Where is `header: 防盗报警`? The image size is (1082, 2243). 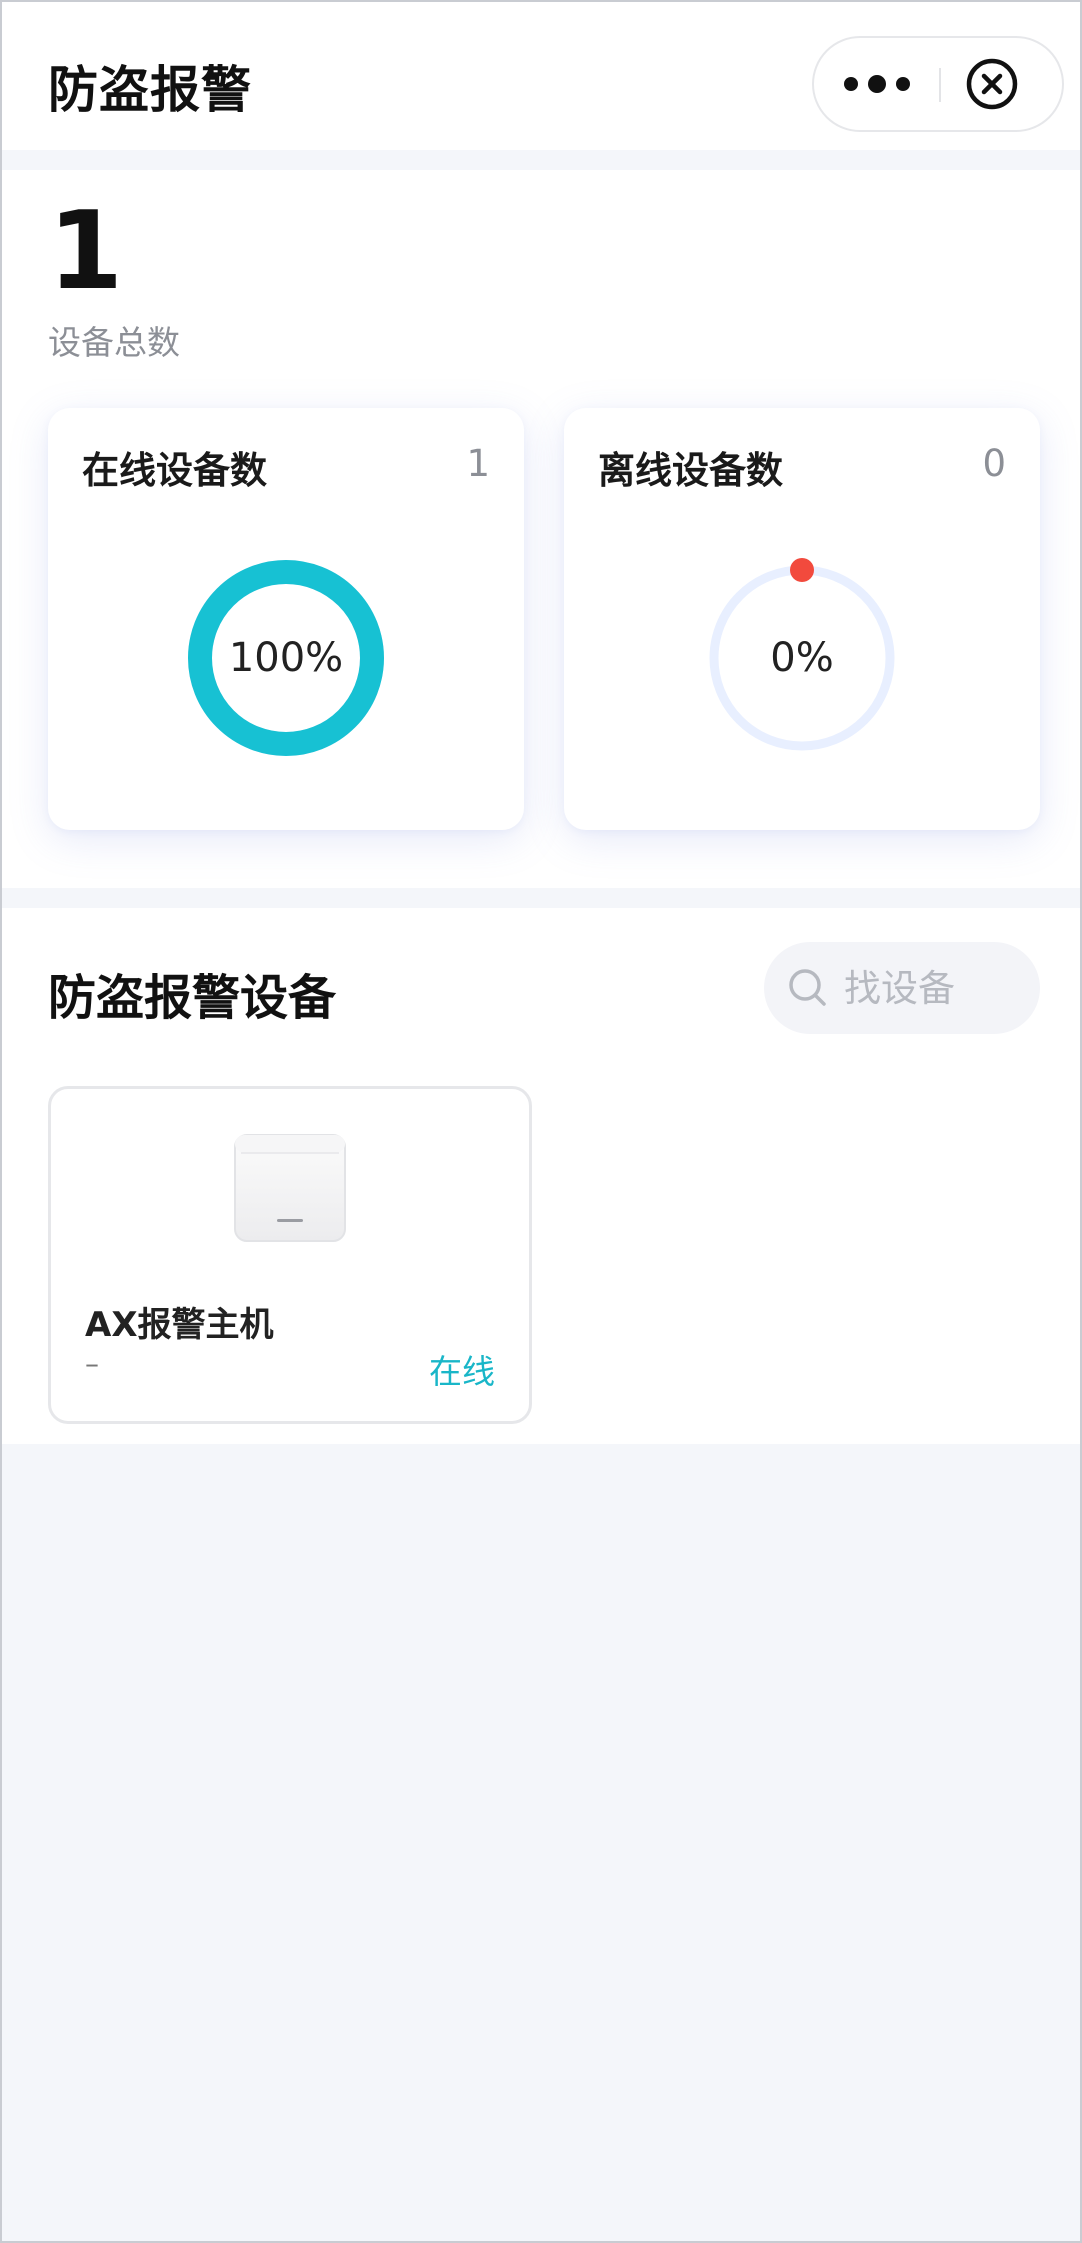
header: 防盗报警 is located at coordinates (541, 76).